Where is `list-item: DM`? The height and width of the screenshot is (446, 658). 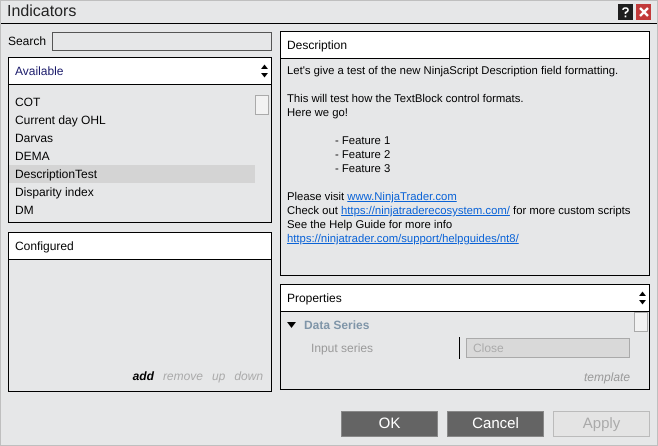 list-item: DM is located at coordinates (132, 210).